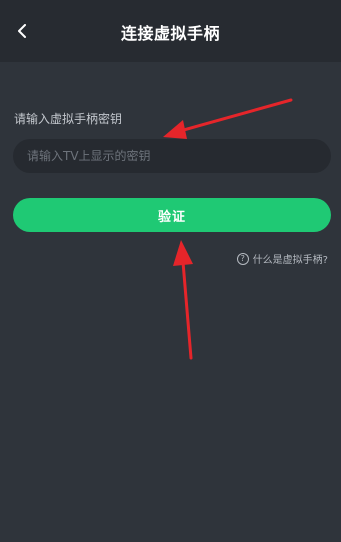 The image size is (341, 542). What do you see at coordinates (183, 300) in the screenshot?
I see `annotation-arrow-to-button` at bounding box center [183, 300].